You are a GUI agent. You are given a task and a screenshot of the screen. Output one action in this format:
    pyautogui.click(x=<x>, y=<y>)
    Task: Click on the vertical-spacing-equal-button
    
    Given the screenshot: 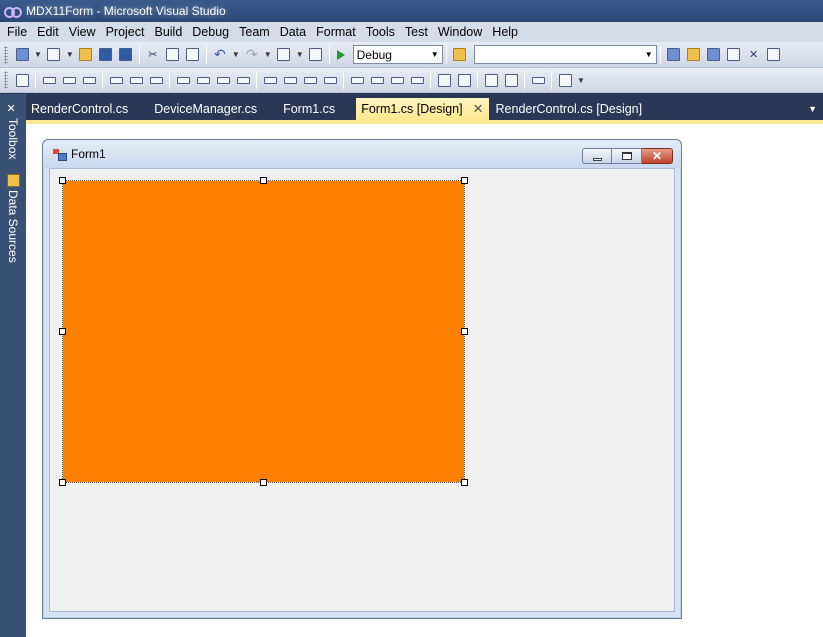 What is the action you would take?
    pyautogui.click(x=357, y=80)
    